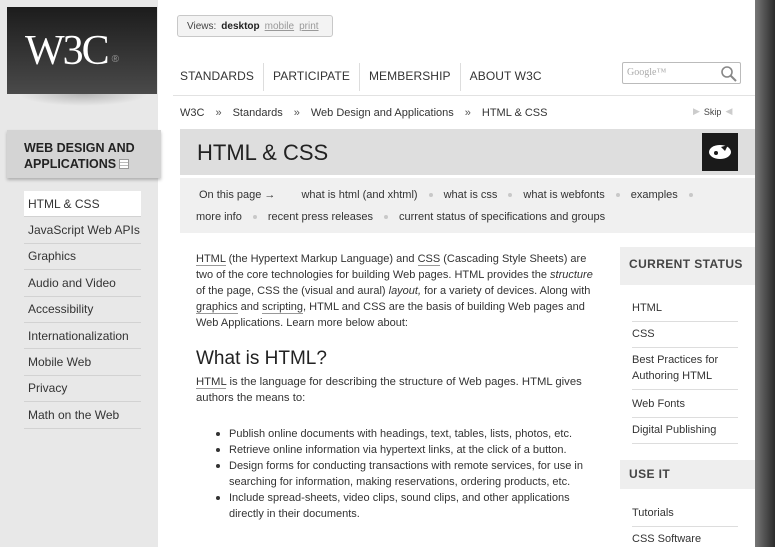 The image size is (775, 547). What do you see at coordinates (429, 259) in the screenshot?
I see `css-link: CSS` at bounding box center [429, 259].